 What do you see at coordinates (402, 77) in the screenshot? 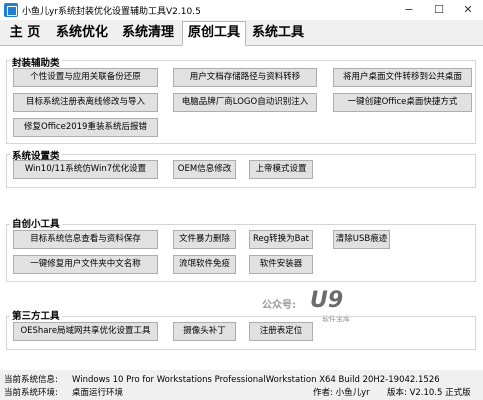
I see `desktop-to-public-button: 将用户桌面文件转移到公共桌面` at bounding box center [402, 77].